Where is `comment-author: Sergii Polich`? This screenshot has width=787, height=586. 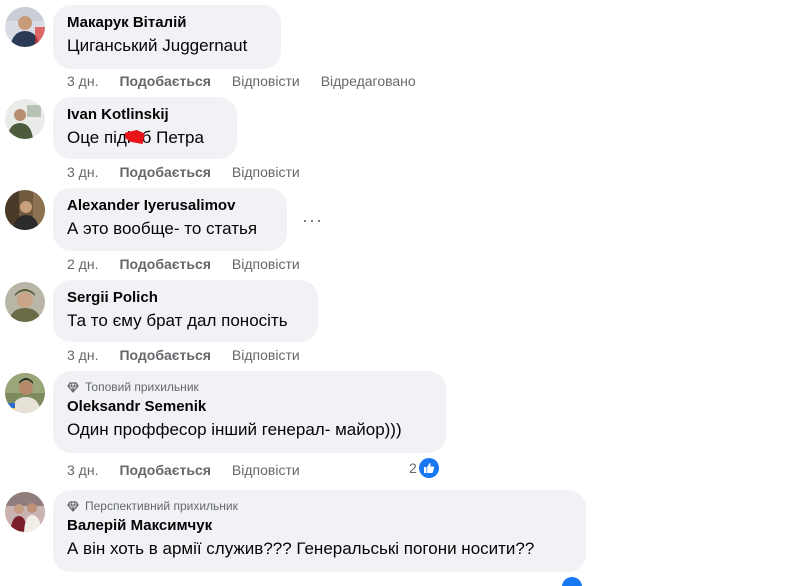
comment-author: Sergii Polich is located at coordinates (186, 297).